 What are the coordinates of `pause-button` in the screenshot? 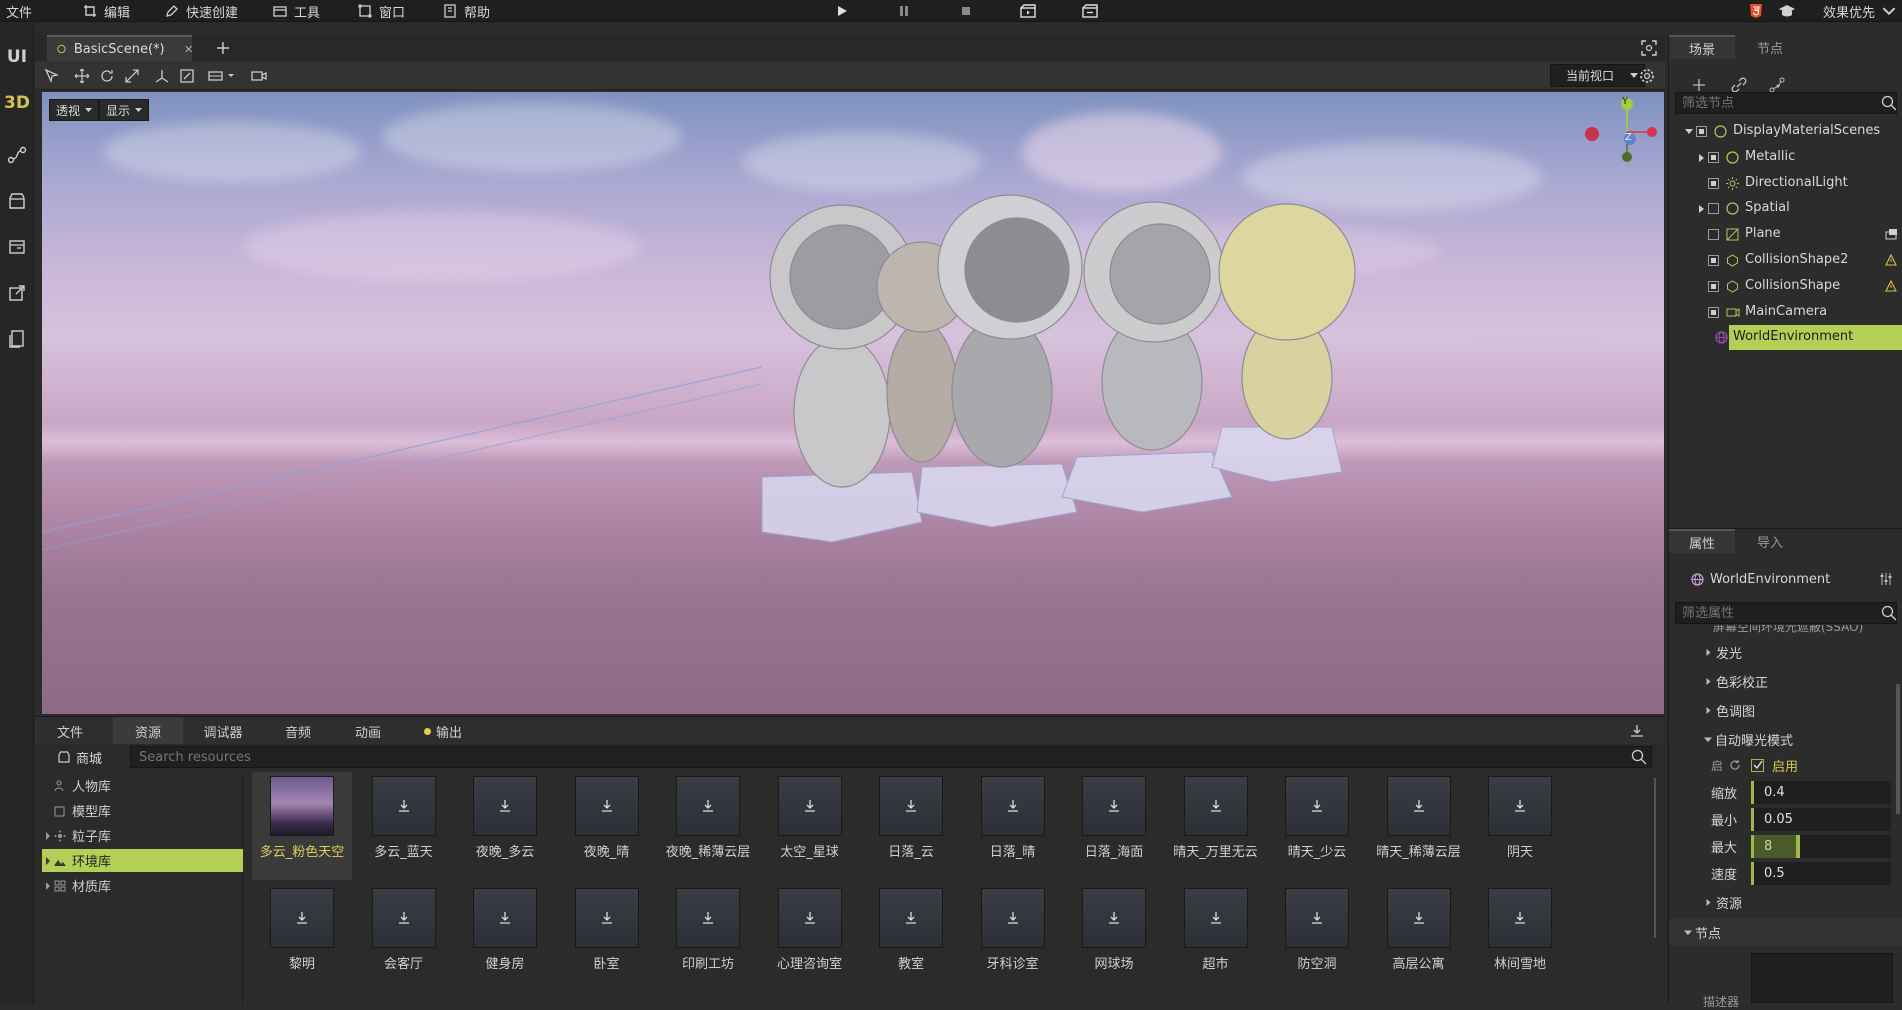 It's located at (904, 11).